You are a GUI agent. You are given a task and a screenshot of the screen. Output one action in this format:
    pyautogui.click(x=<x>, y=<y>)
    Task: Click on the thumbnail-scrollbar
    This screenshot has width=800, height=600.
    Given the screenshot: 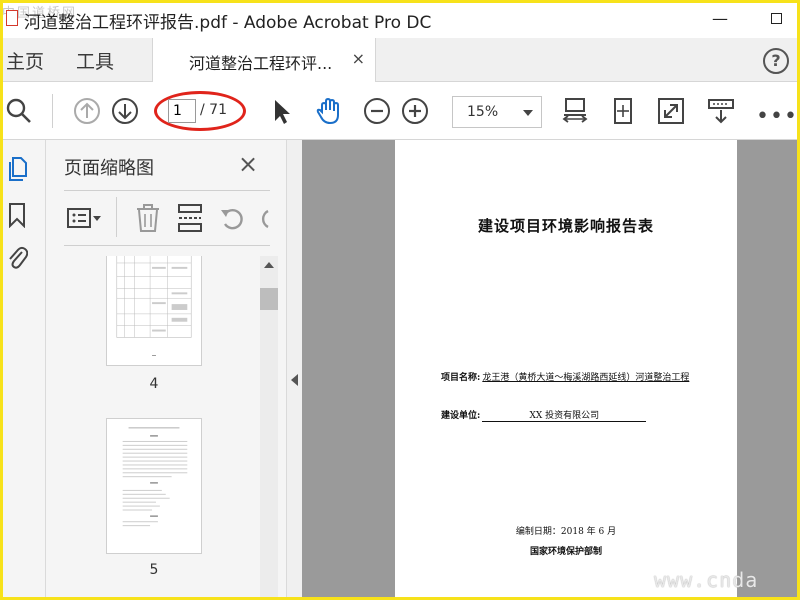 What is the action you would take?
    pyautogui.click(x=269, y=428)
    